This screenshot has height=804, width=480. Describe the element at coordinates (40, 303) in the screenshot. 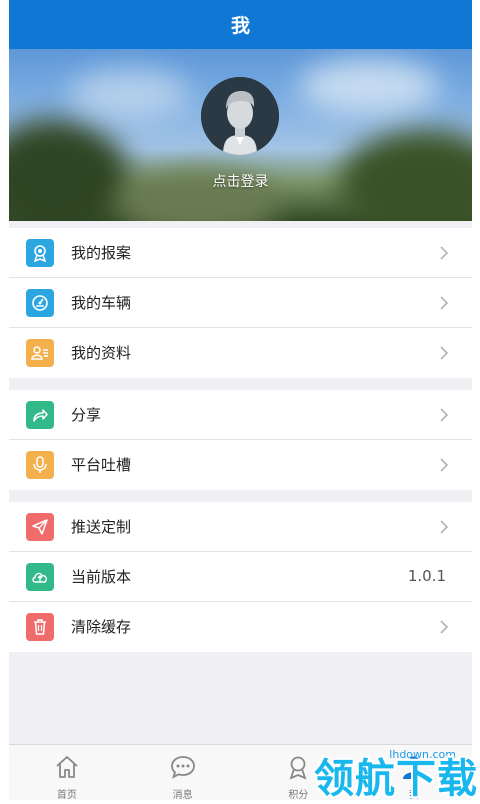

I see `gauge-icon` at that location.